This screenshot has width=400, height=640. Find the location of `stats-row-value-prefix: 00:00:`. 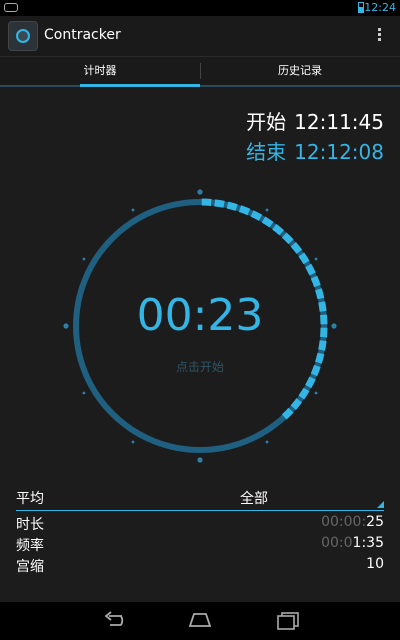

stats-row-value-prefix: 00:00: is located at coordinates (344, 522).